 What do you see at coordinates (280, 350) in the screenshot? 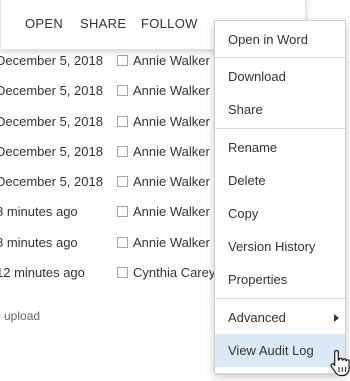
I see `menu-item-view-audit-log: View Audit Log` at bounding box center [280, 350].